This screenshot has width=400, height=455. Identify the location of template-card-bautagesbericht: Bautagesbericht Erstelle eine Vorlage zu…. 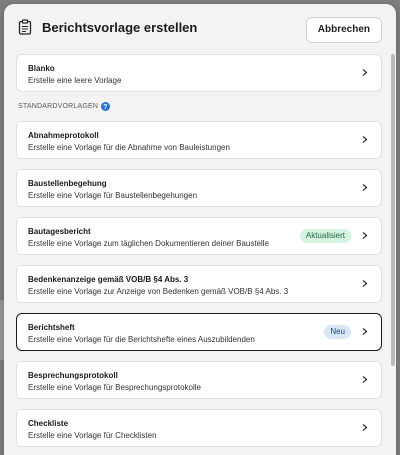
(199, 236).